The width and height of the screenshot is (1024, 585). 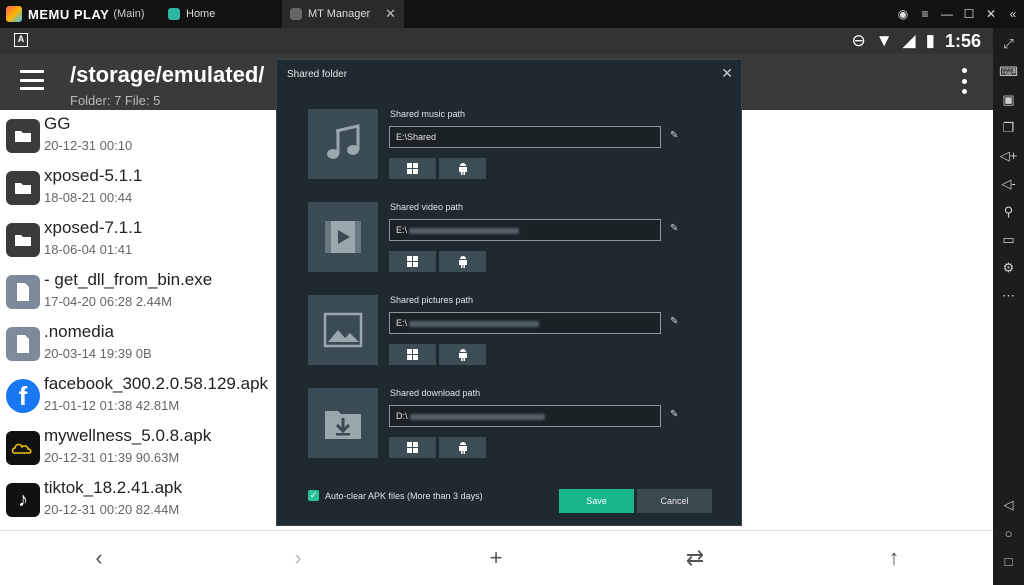 I want to click on signal-icon: ◢, so click(x=909, y=40).